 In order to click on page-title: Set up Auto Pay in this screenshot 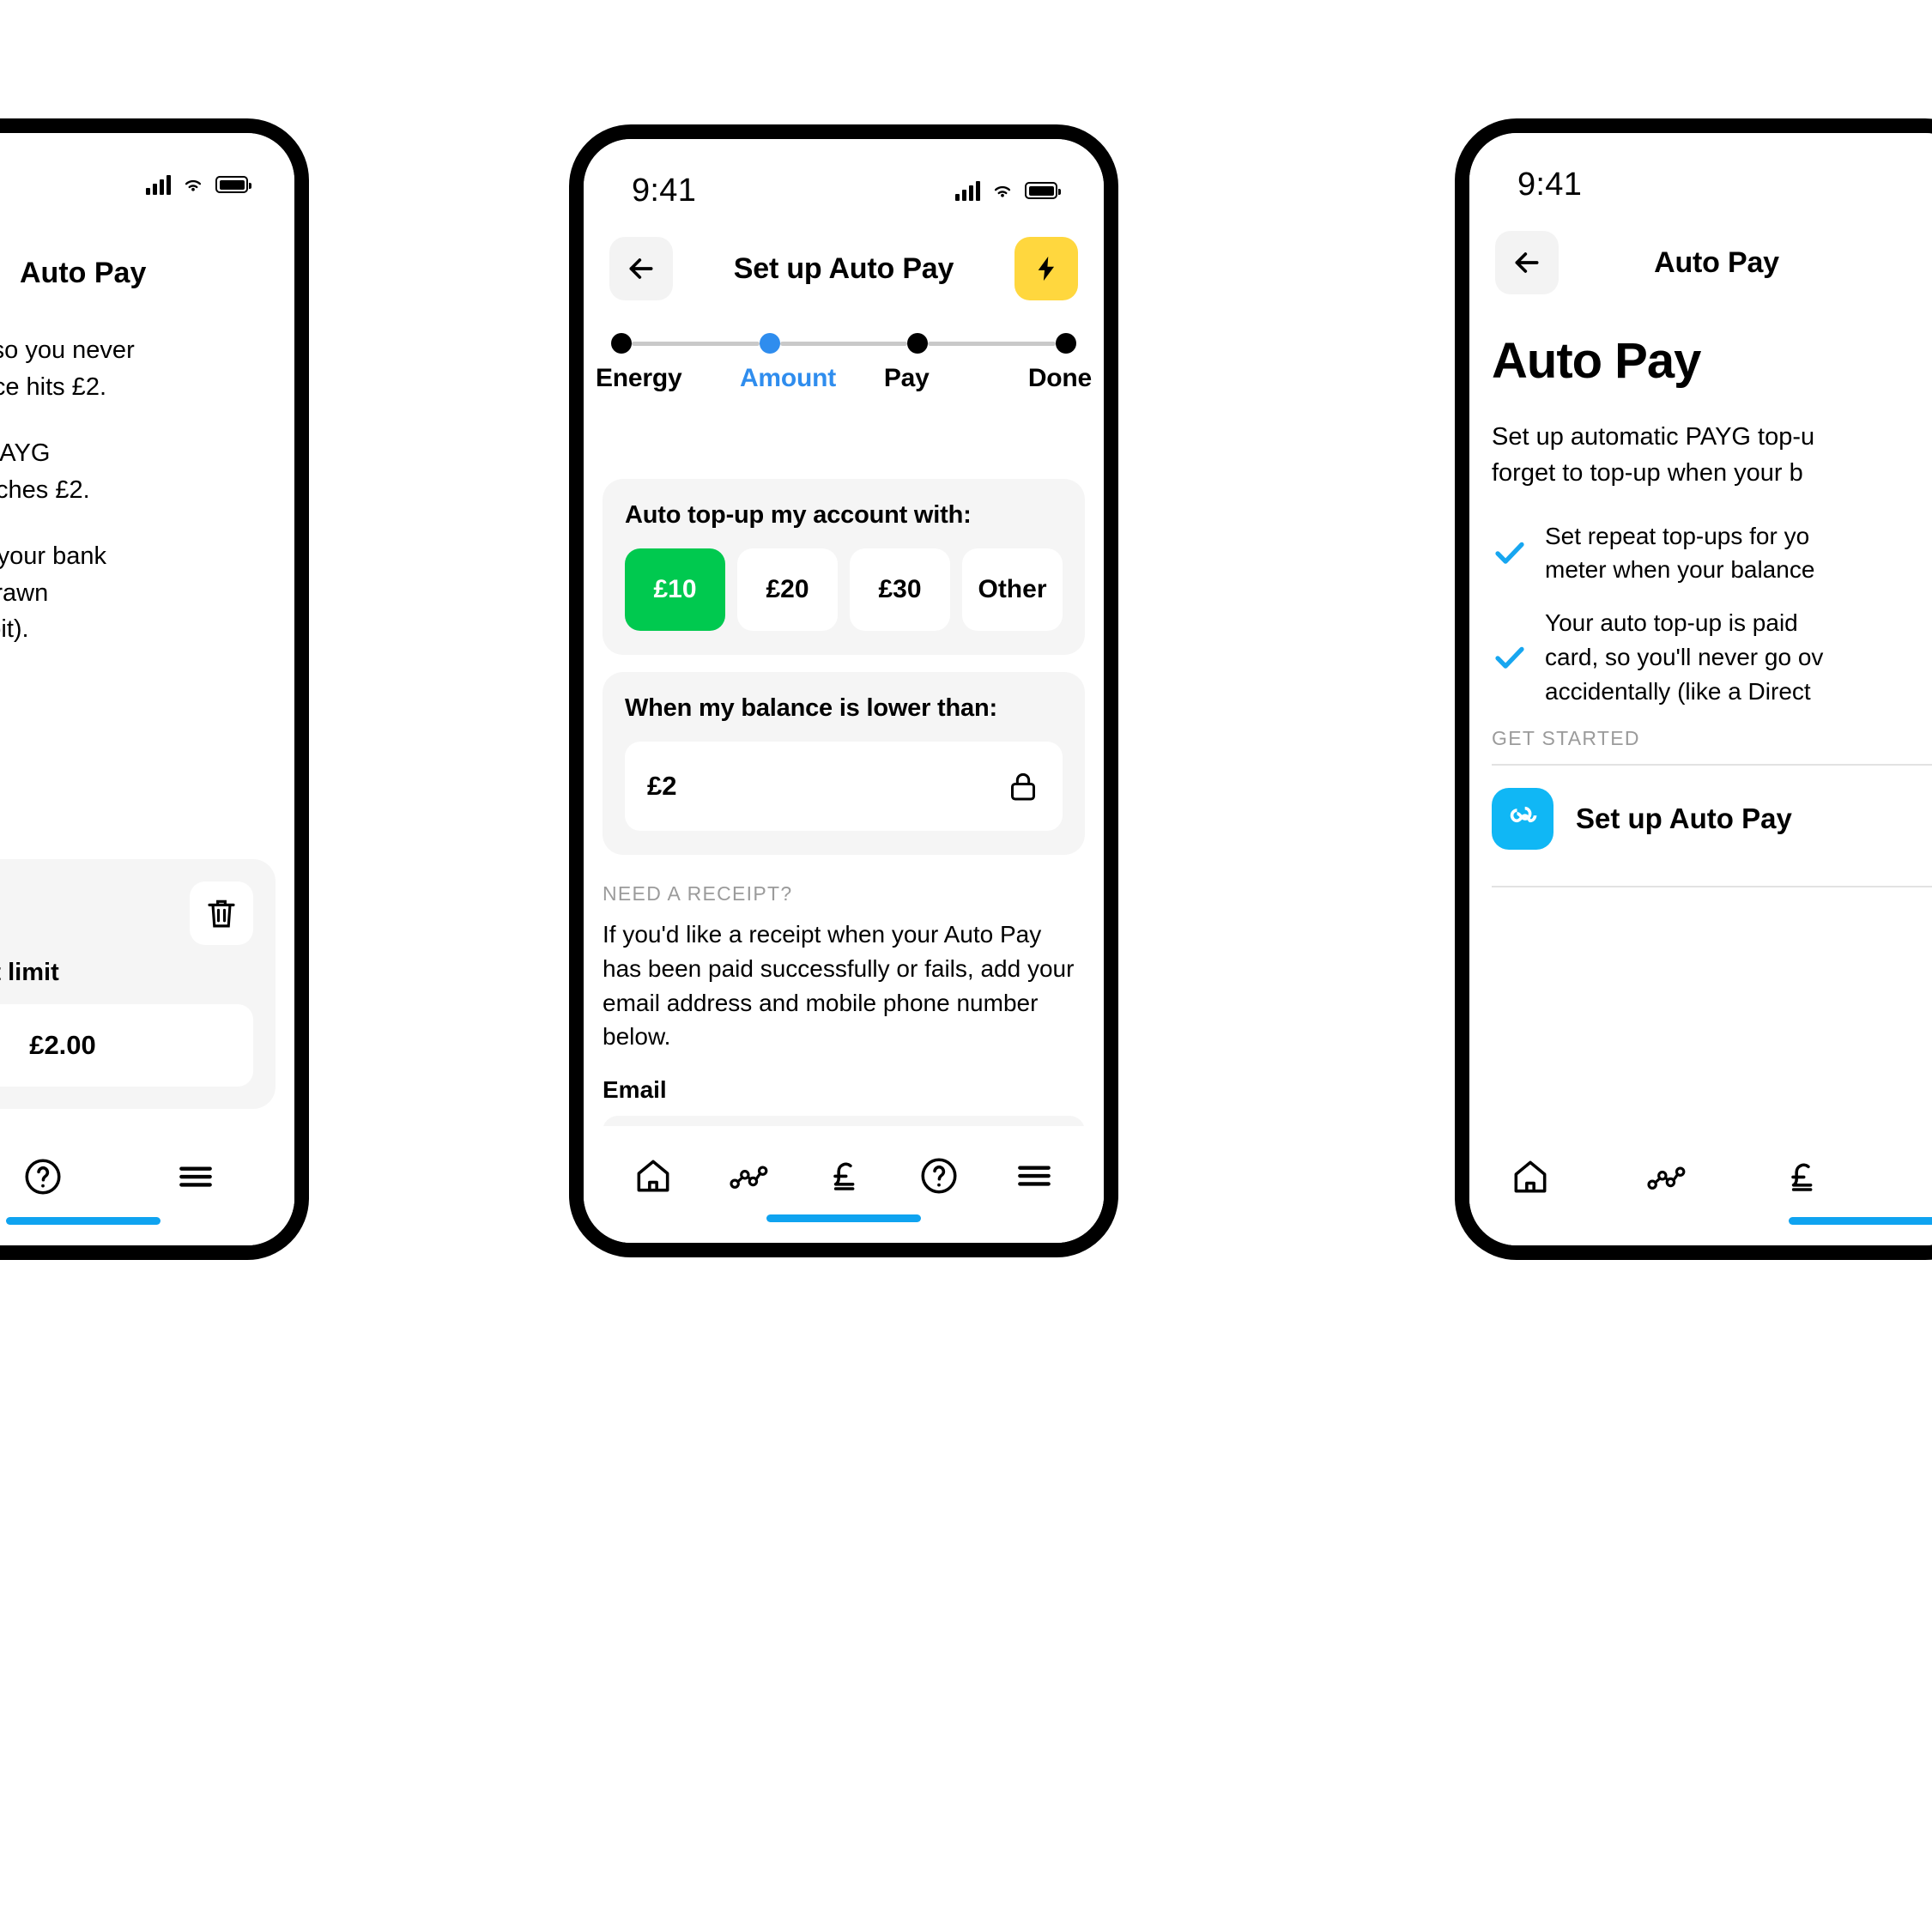, I will do `click(844, 268)`.